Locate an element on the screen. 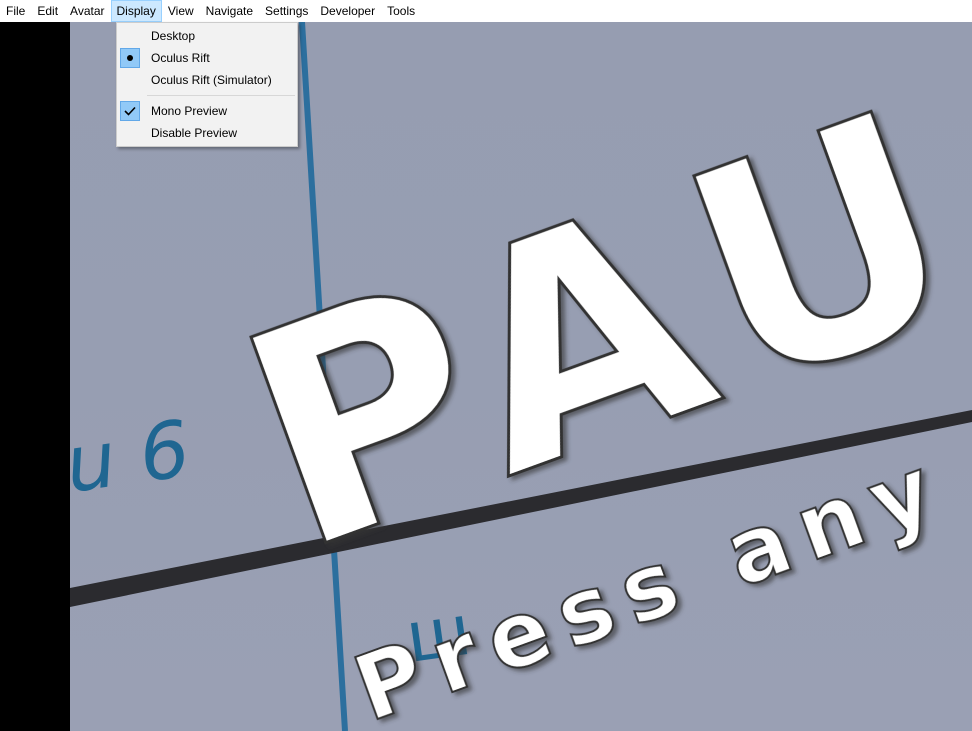 The height and width of the screenshot is (731, 972). menu-display: Display is located at coordinates (136, 11).